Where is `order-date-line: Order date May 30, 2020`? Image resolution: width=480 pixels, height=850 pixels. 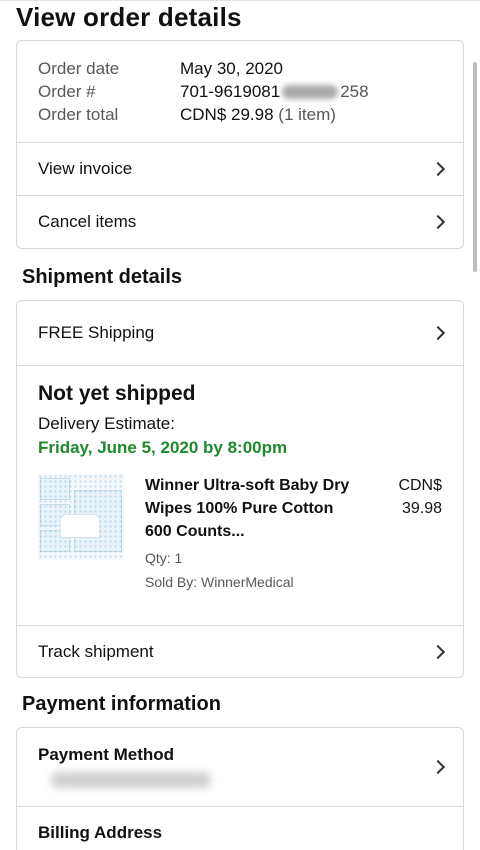
order-date-line: Order date May 30, 2020 is located at coordinates (250, 68).